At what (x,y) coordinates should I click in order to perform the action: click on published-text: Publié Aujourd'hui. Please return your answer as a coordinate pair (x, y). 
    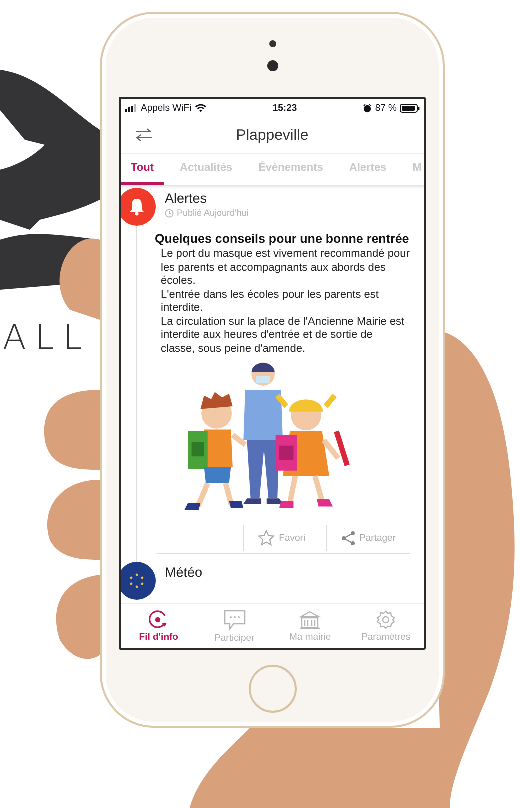
    Looking at the image, I should click on (213, 213).